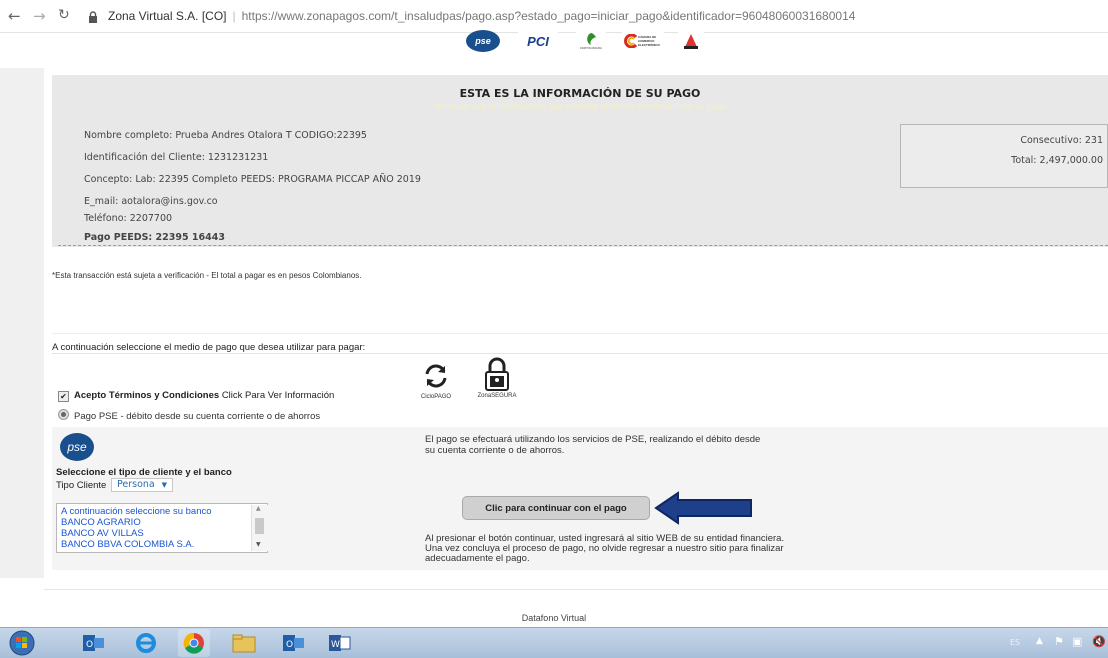  What do you see at coordinates (554, 618) in the screenshot?
I see `footer-text: Datafono Virtual` at bounding box center [554, 618].